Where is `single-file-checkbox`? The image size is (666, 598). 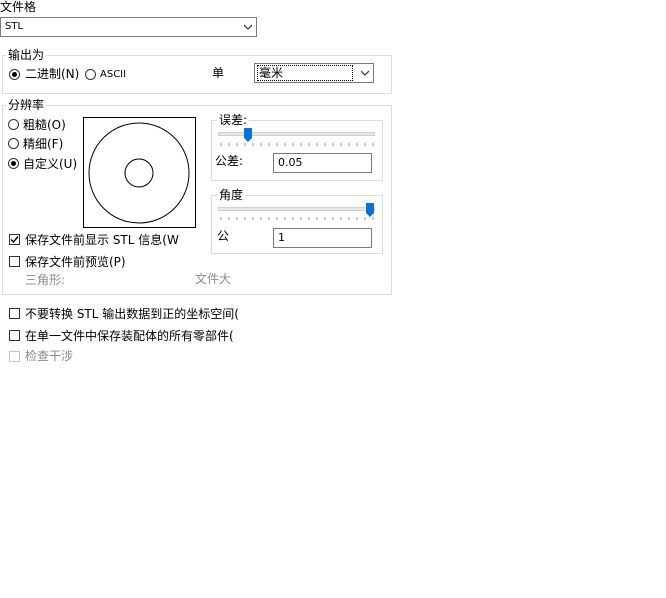 single-file-checkbox is located at coordinates (14, 335).